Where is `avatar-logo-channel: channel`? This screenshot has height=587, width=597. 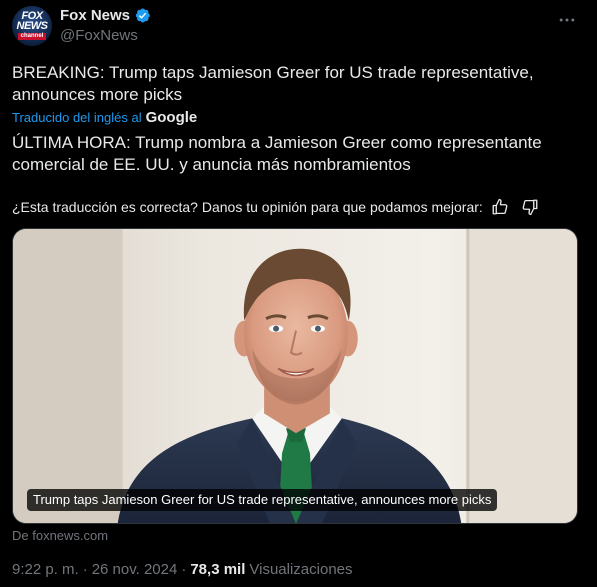 avatar-logo-channel: channel is located at coordinates (32, 36).